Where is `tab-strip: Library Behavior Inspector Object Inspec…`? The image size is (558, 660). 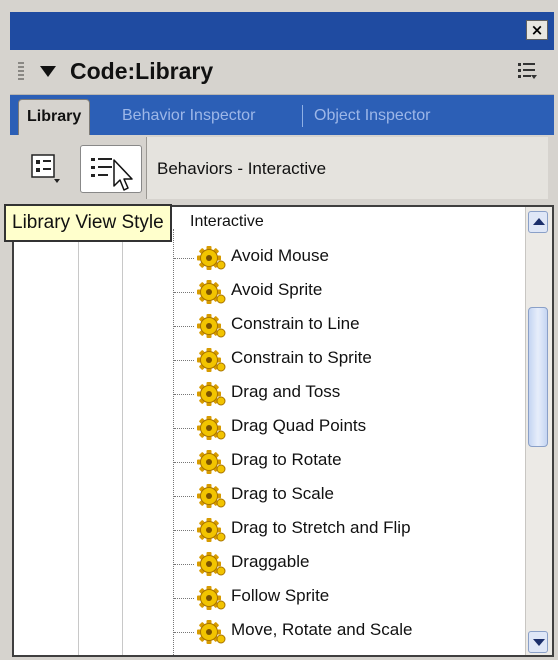 tab-strip: Library Behavior Inspector Object Inspec… is located at coordinates (282, 115).